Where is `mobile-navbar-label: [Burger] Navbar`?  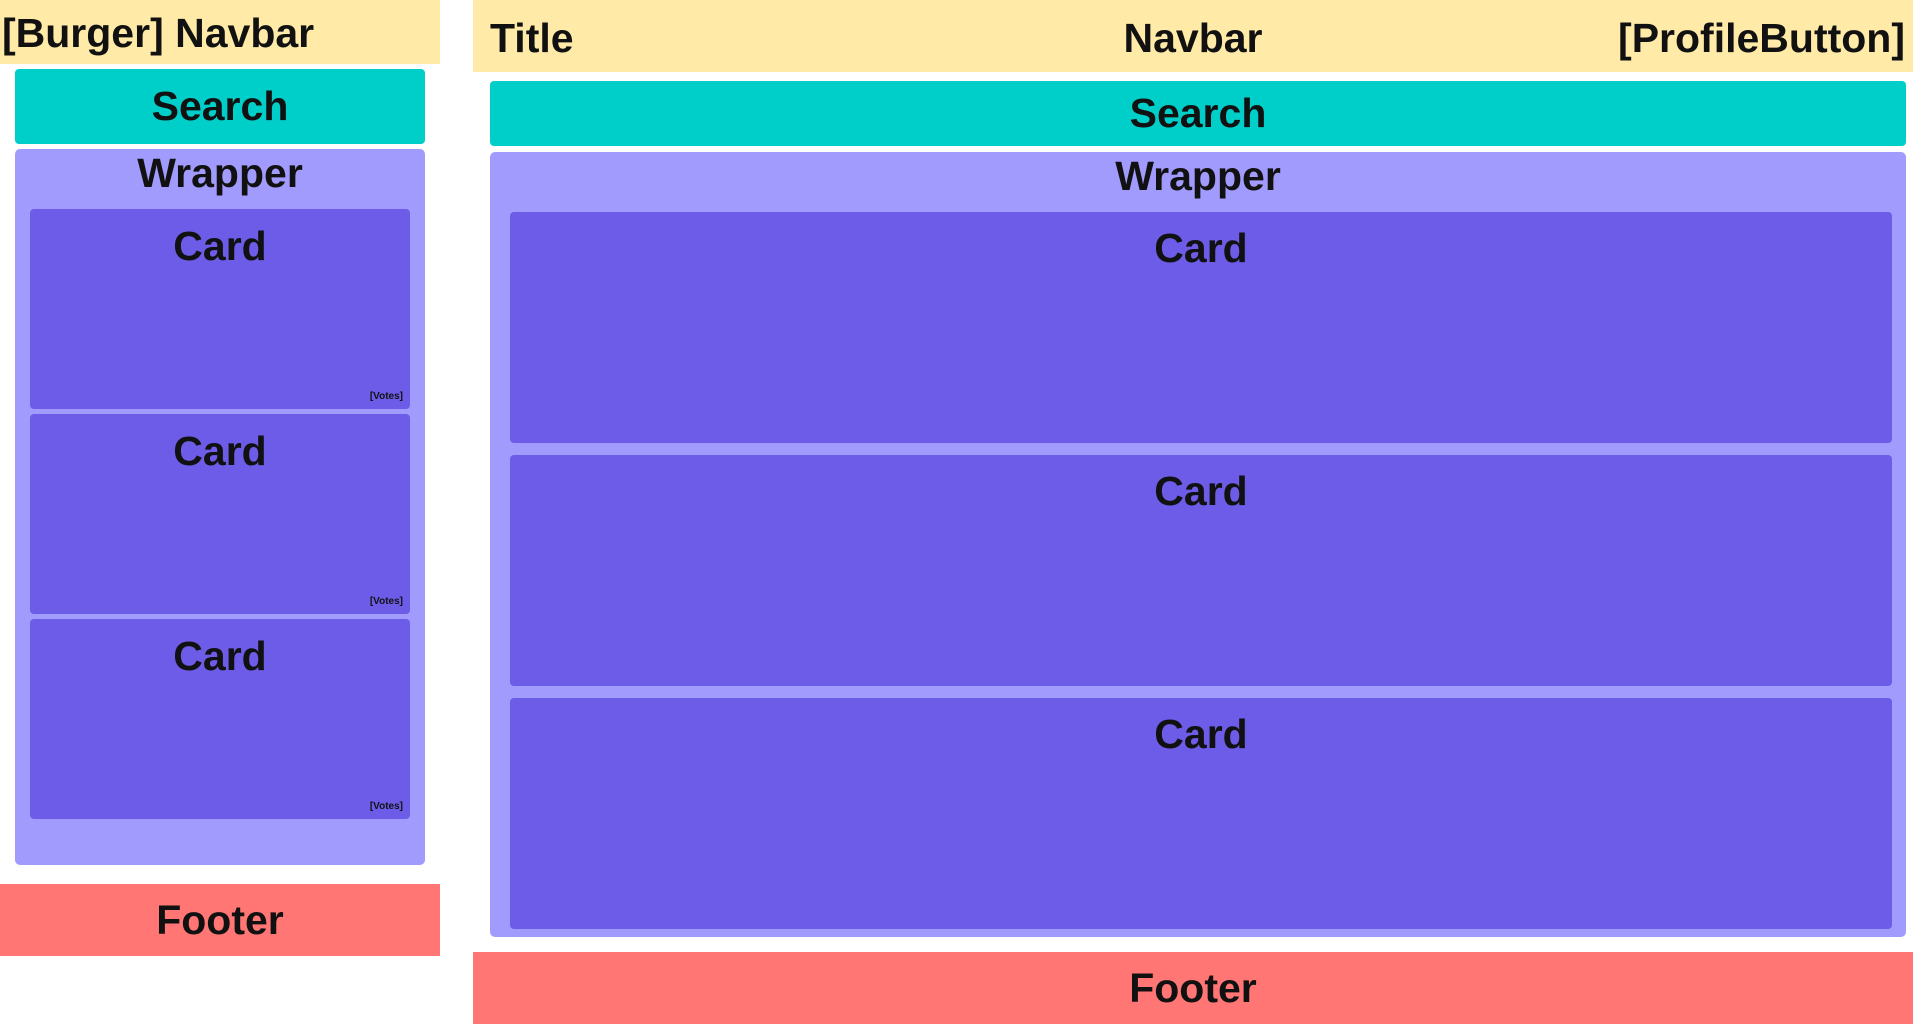
mobile-navbar-label: [Burger] Navbar is located at coordinates (158, 33).